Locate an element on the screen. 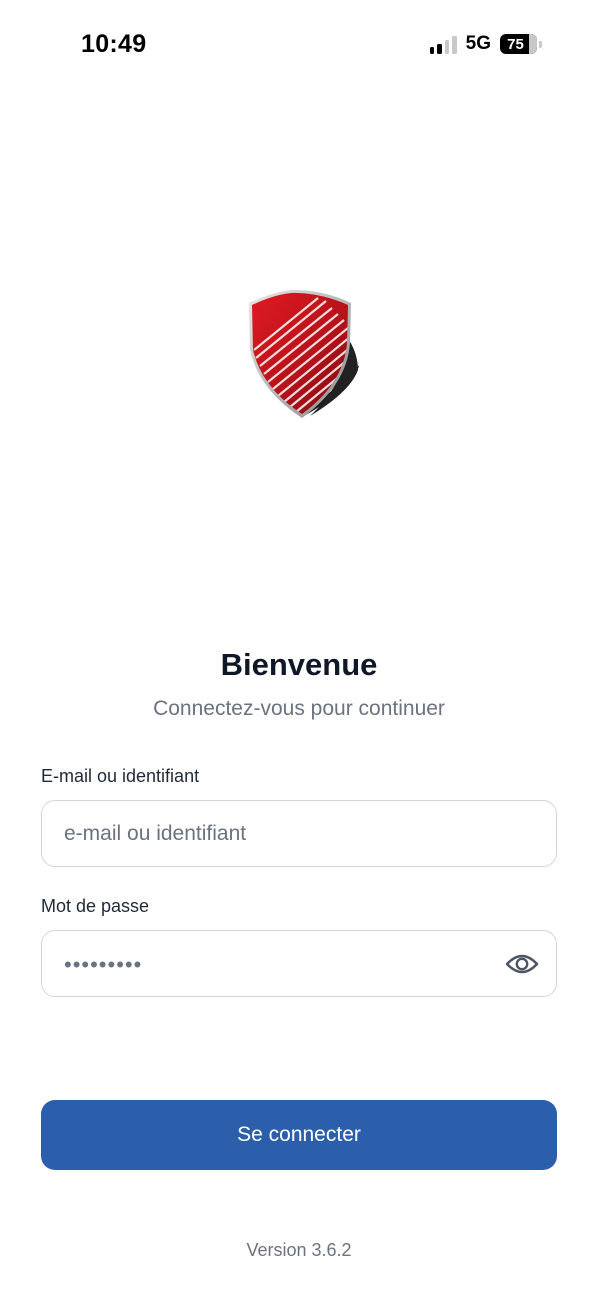  shield-logo-icon is located at coordinates (304, 353).